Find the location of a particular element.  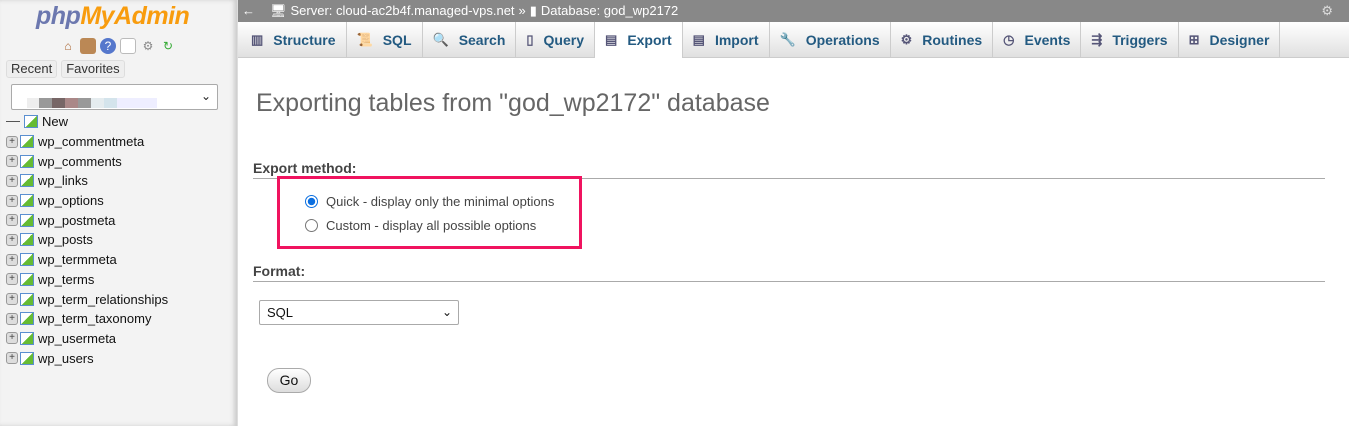

table-item: + wp_options is located at coordinates (87, 201).